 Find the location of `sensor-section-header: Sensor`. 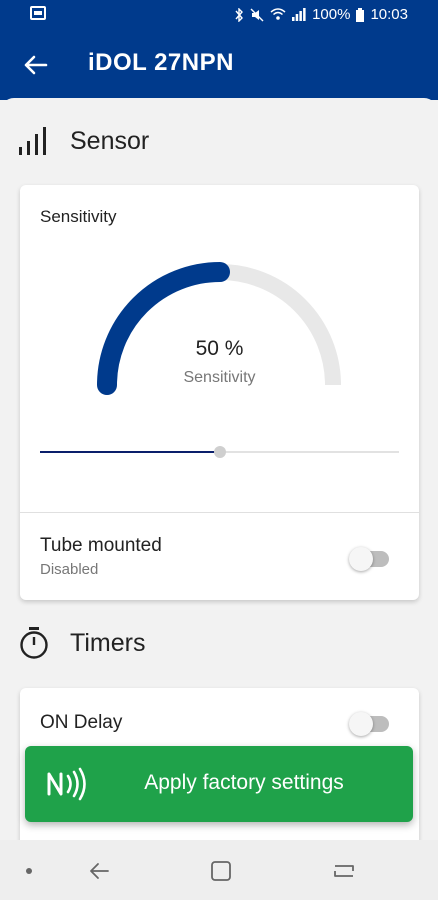

sensor-section-header: Sensor is located at coordinates (83, 141).